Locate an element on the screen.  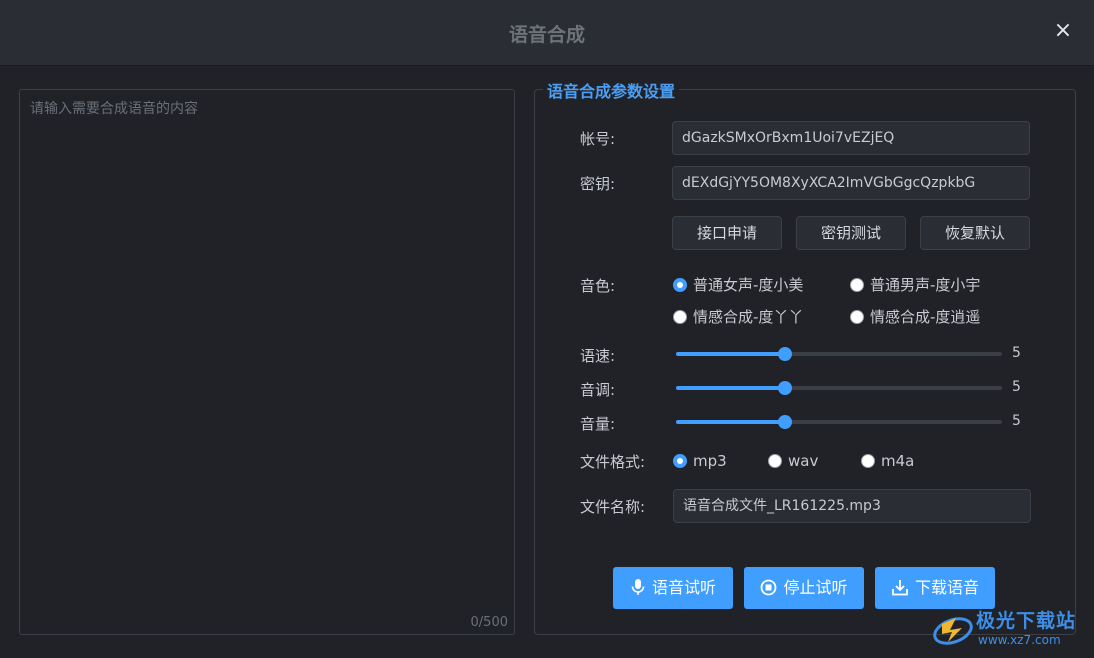
speed-slider is located at coordinates (839, 354).